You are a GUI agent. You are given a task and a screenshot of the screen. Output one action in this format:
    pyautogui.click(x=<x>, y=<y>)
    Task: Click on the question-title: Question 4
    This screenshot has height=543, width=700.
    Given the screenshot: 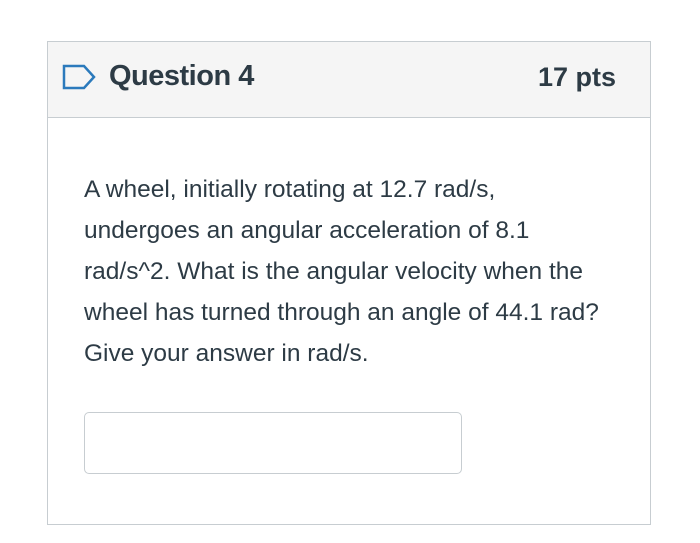 What is the action you would take?
    pyautogui.click(x=181, y=76)
    